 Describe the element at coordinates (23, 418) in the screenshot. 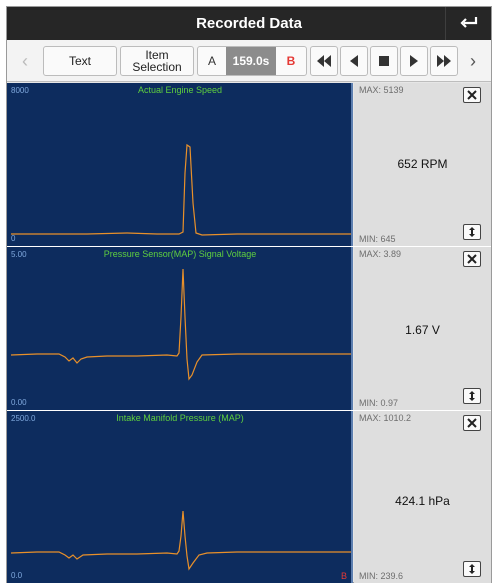

I see `y-axis-max: 2500.0` at that location.